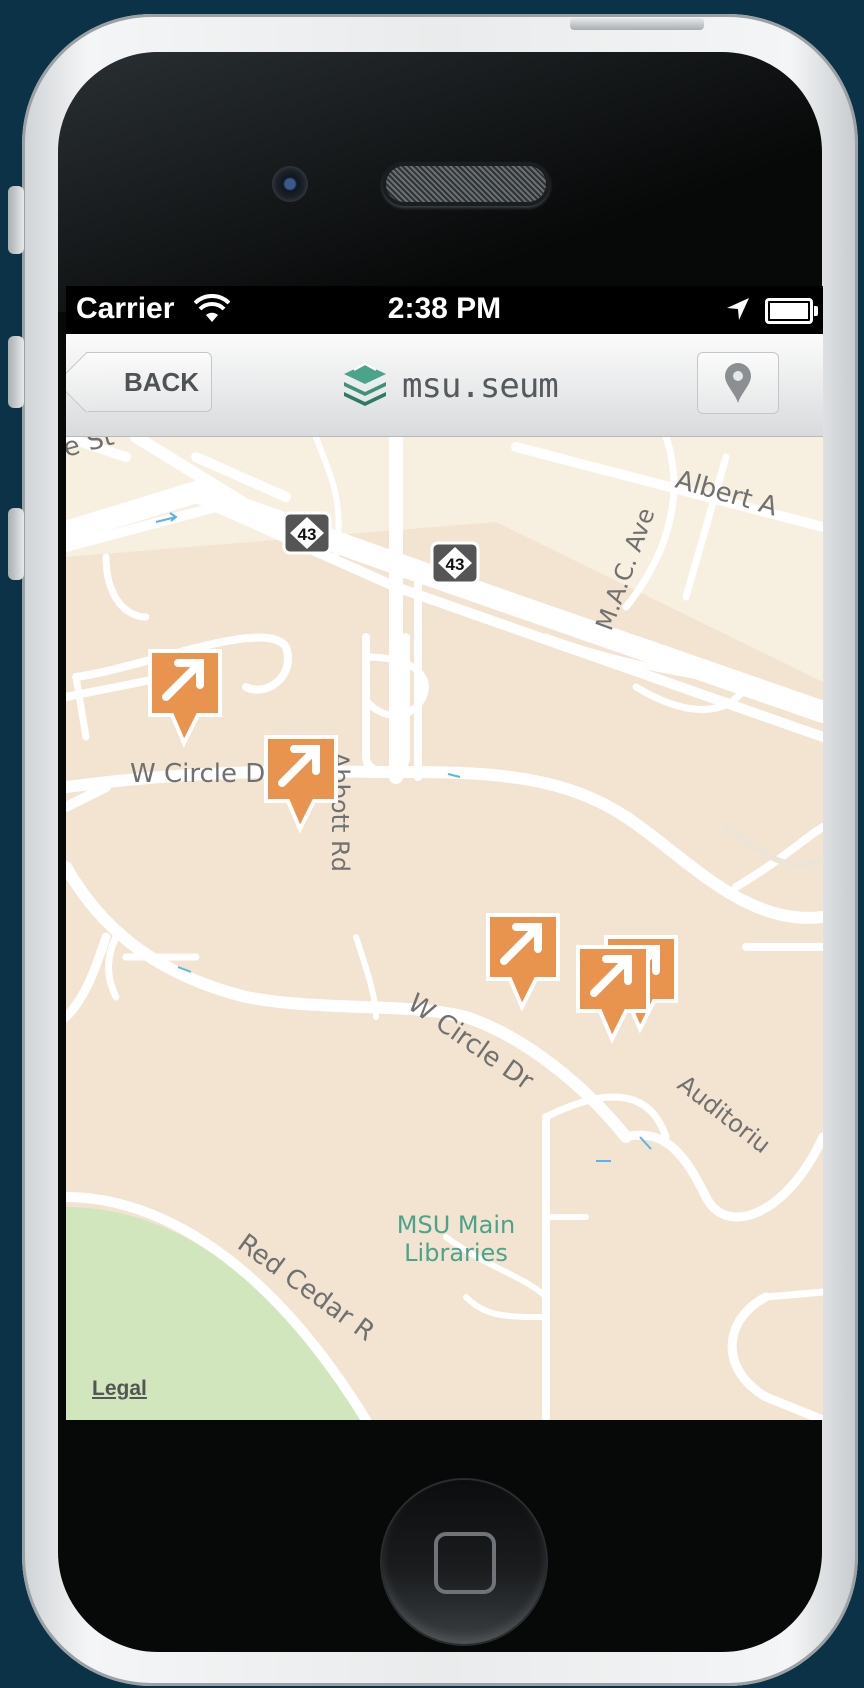  I want to click on sleep-button, so click(637, 24).